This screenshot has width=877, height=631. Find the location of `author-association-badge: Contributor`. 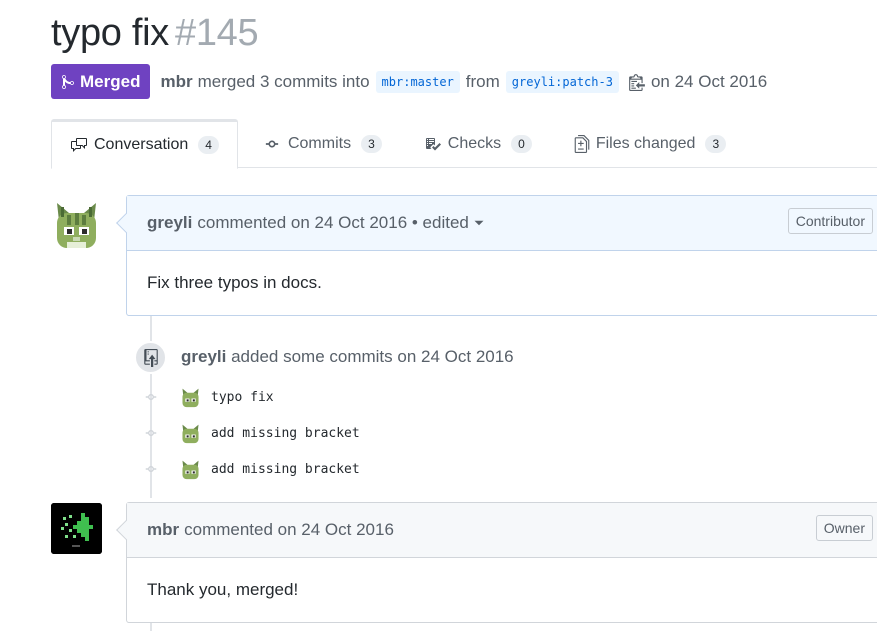

author-association-badge: Contributor is located at coordinates (830, 221).